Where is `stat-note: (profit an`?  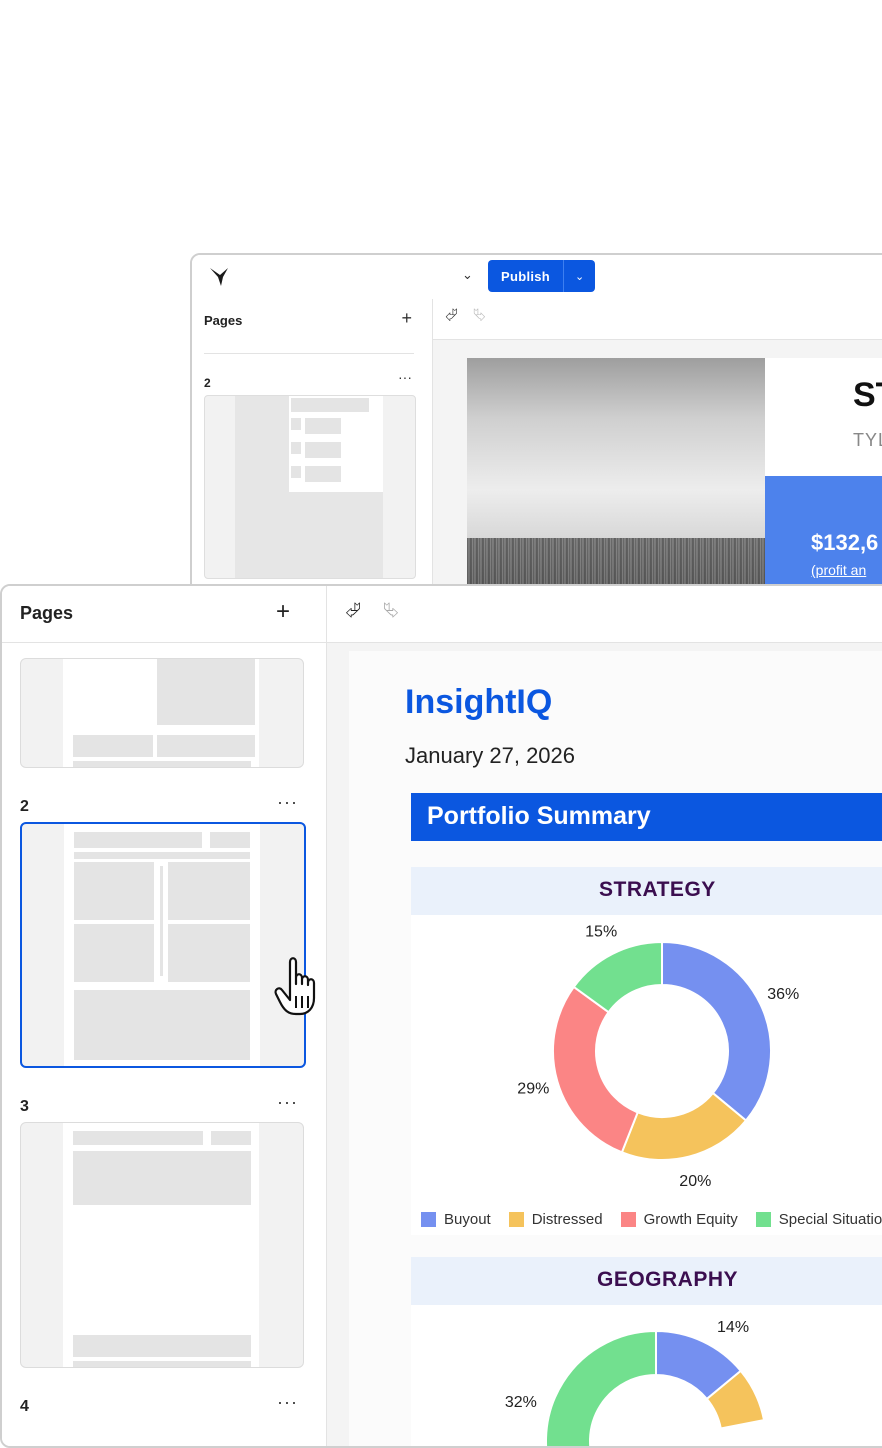
stat-note: (profit an is located at coordinates (839, 570).